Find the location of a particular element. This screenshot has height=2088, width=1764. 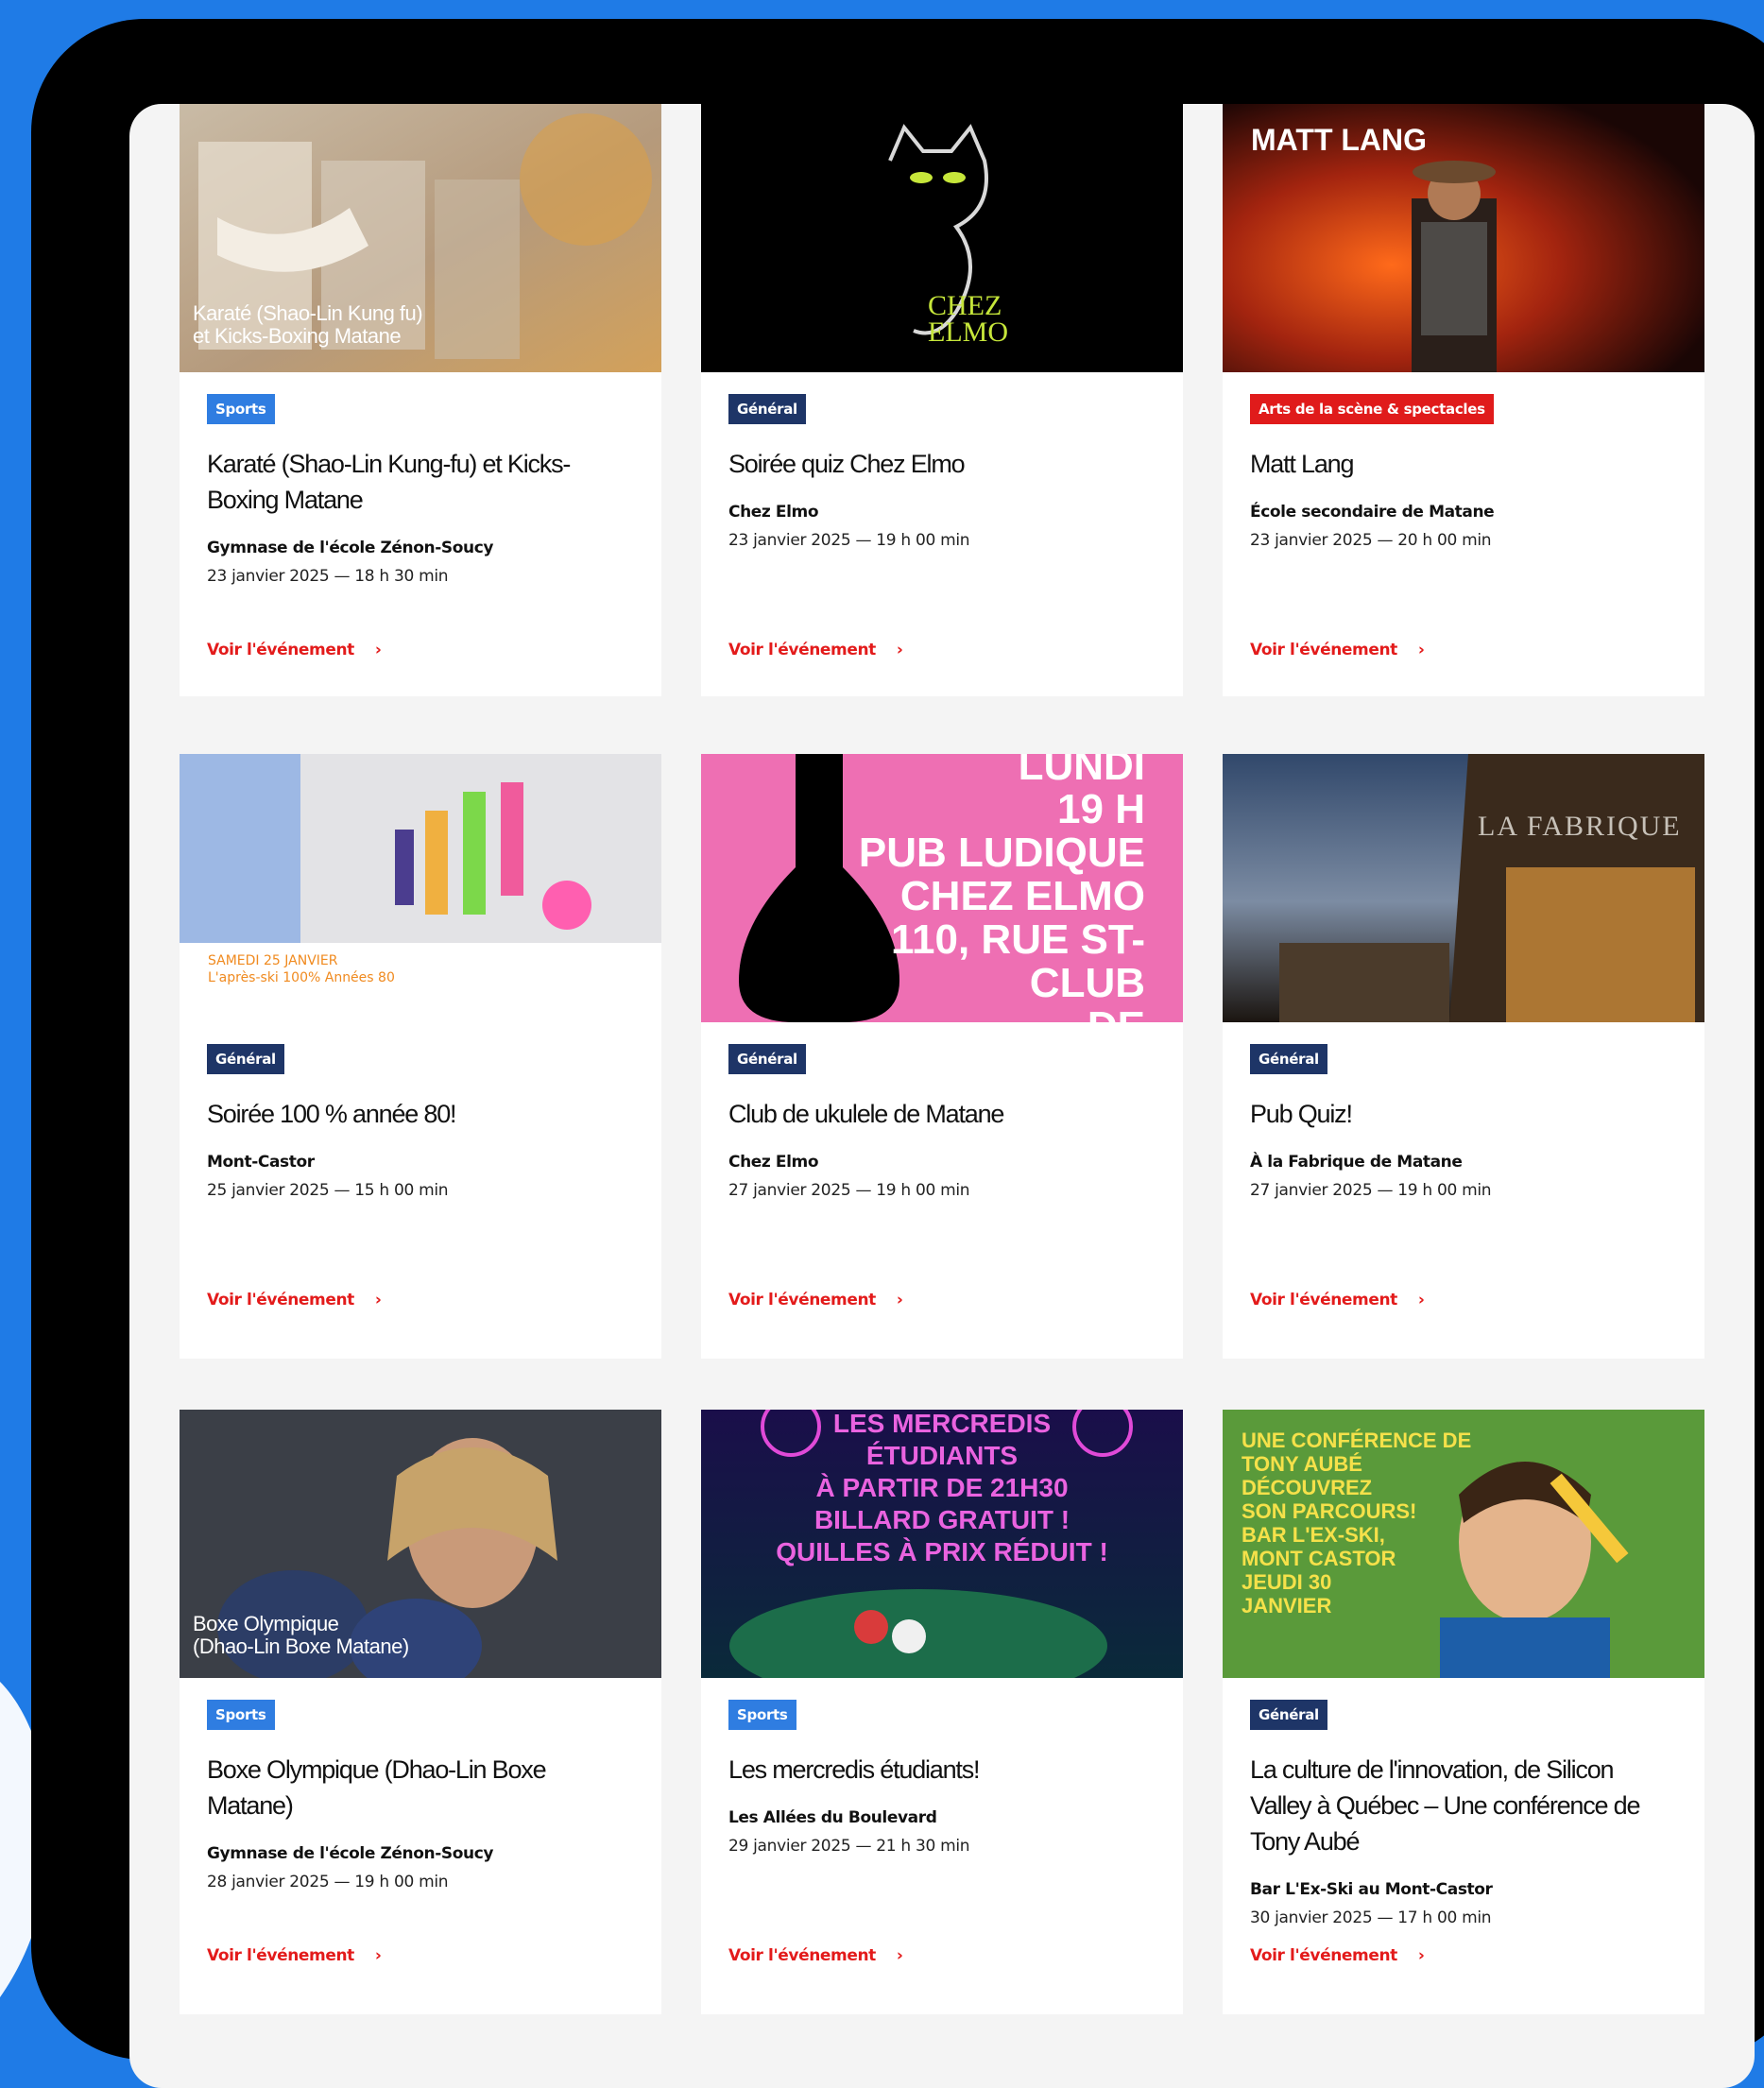

event-image: LA FABRIQUE is located at coordinates (1463, 888).